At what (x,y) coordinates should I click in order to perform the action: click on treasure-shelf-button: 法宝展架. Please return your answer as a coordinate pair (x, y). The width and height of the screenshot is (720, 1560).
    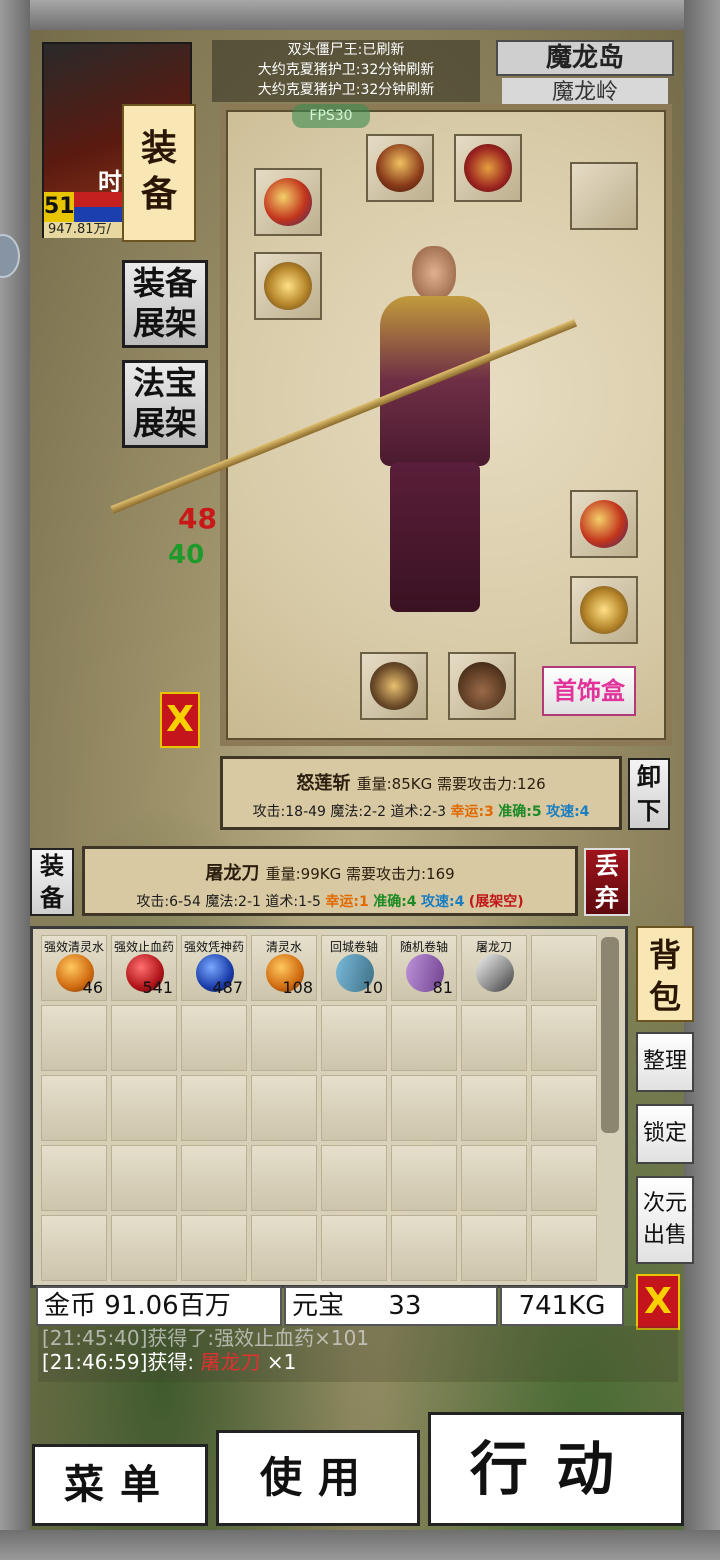
    Looking at the image, I should click on (165, 404).